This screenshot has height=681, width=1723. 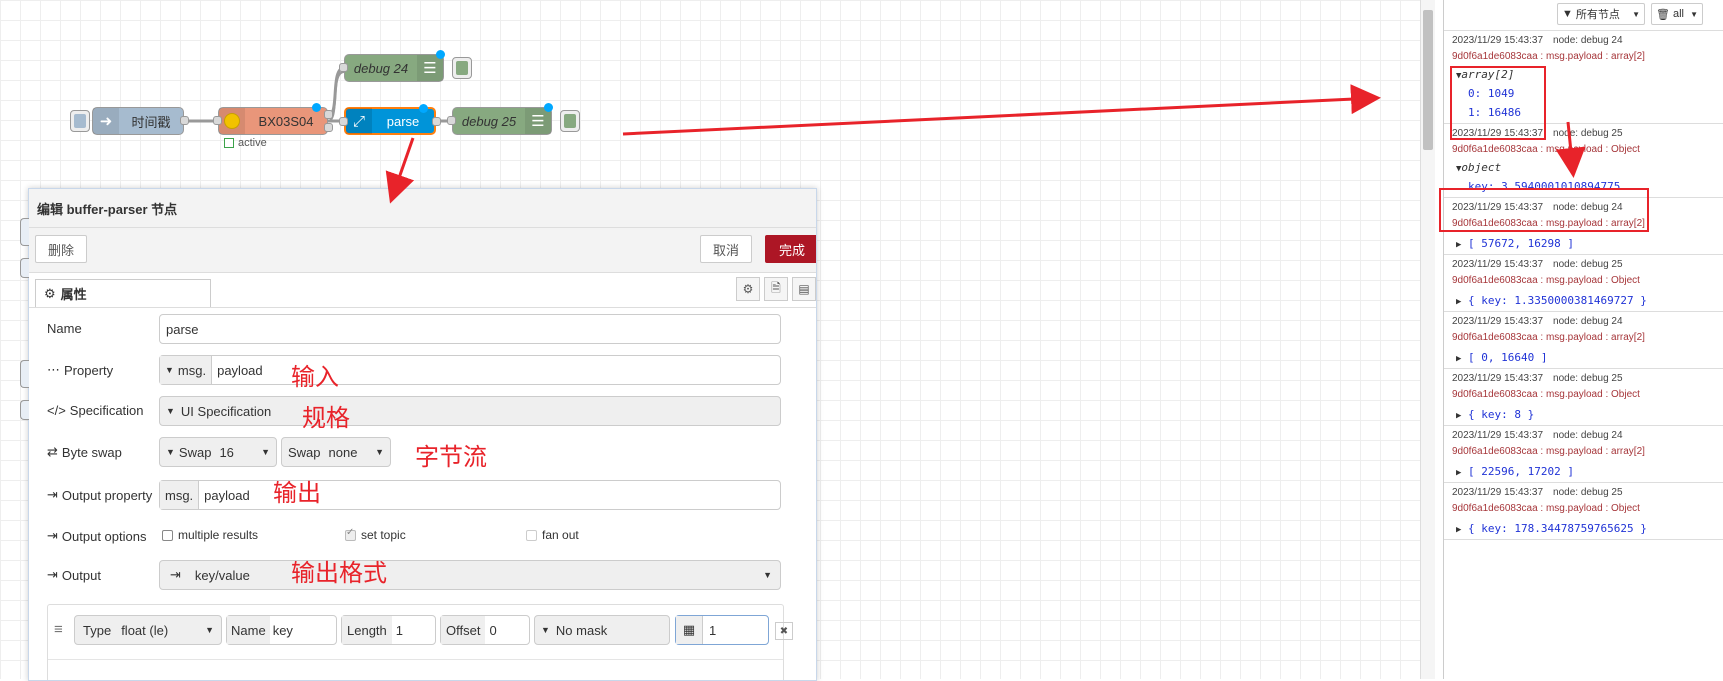 What do you see at coordinates (1570, 149) in the screenshot?
I see `arrow-to-object` at bounding box center [1570, 149].